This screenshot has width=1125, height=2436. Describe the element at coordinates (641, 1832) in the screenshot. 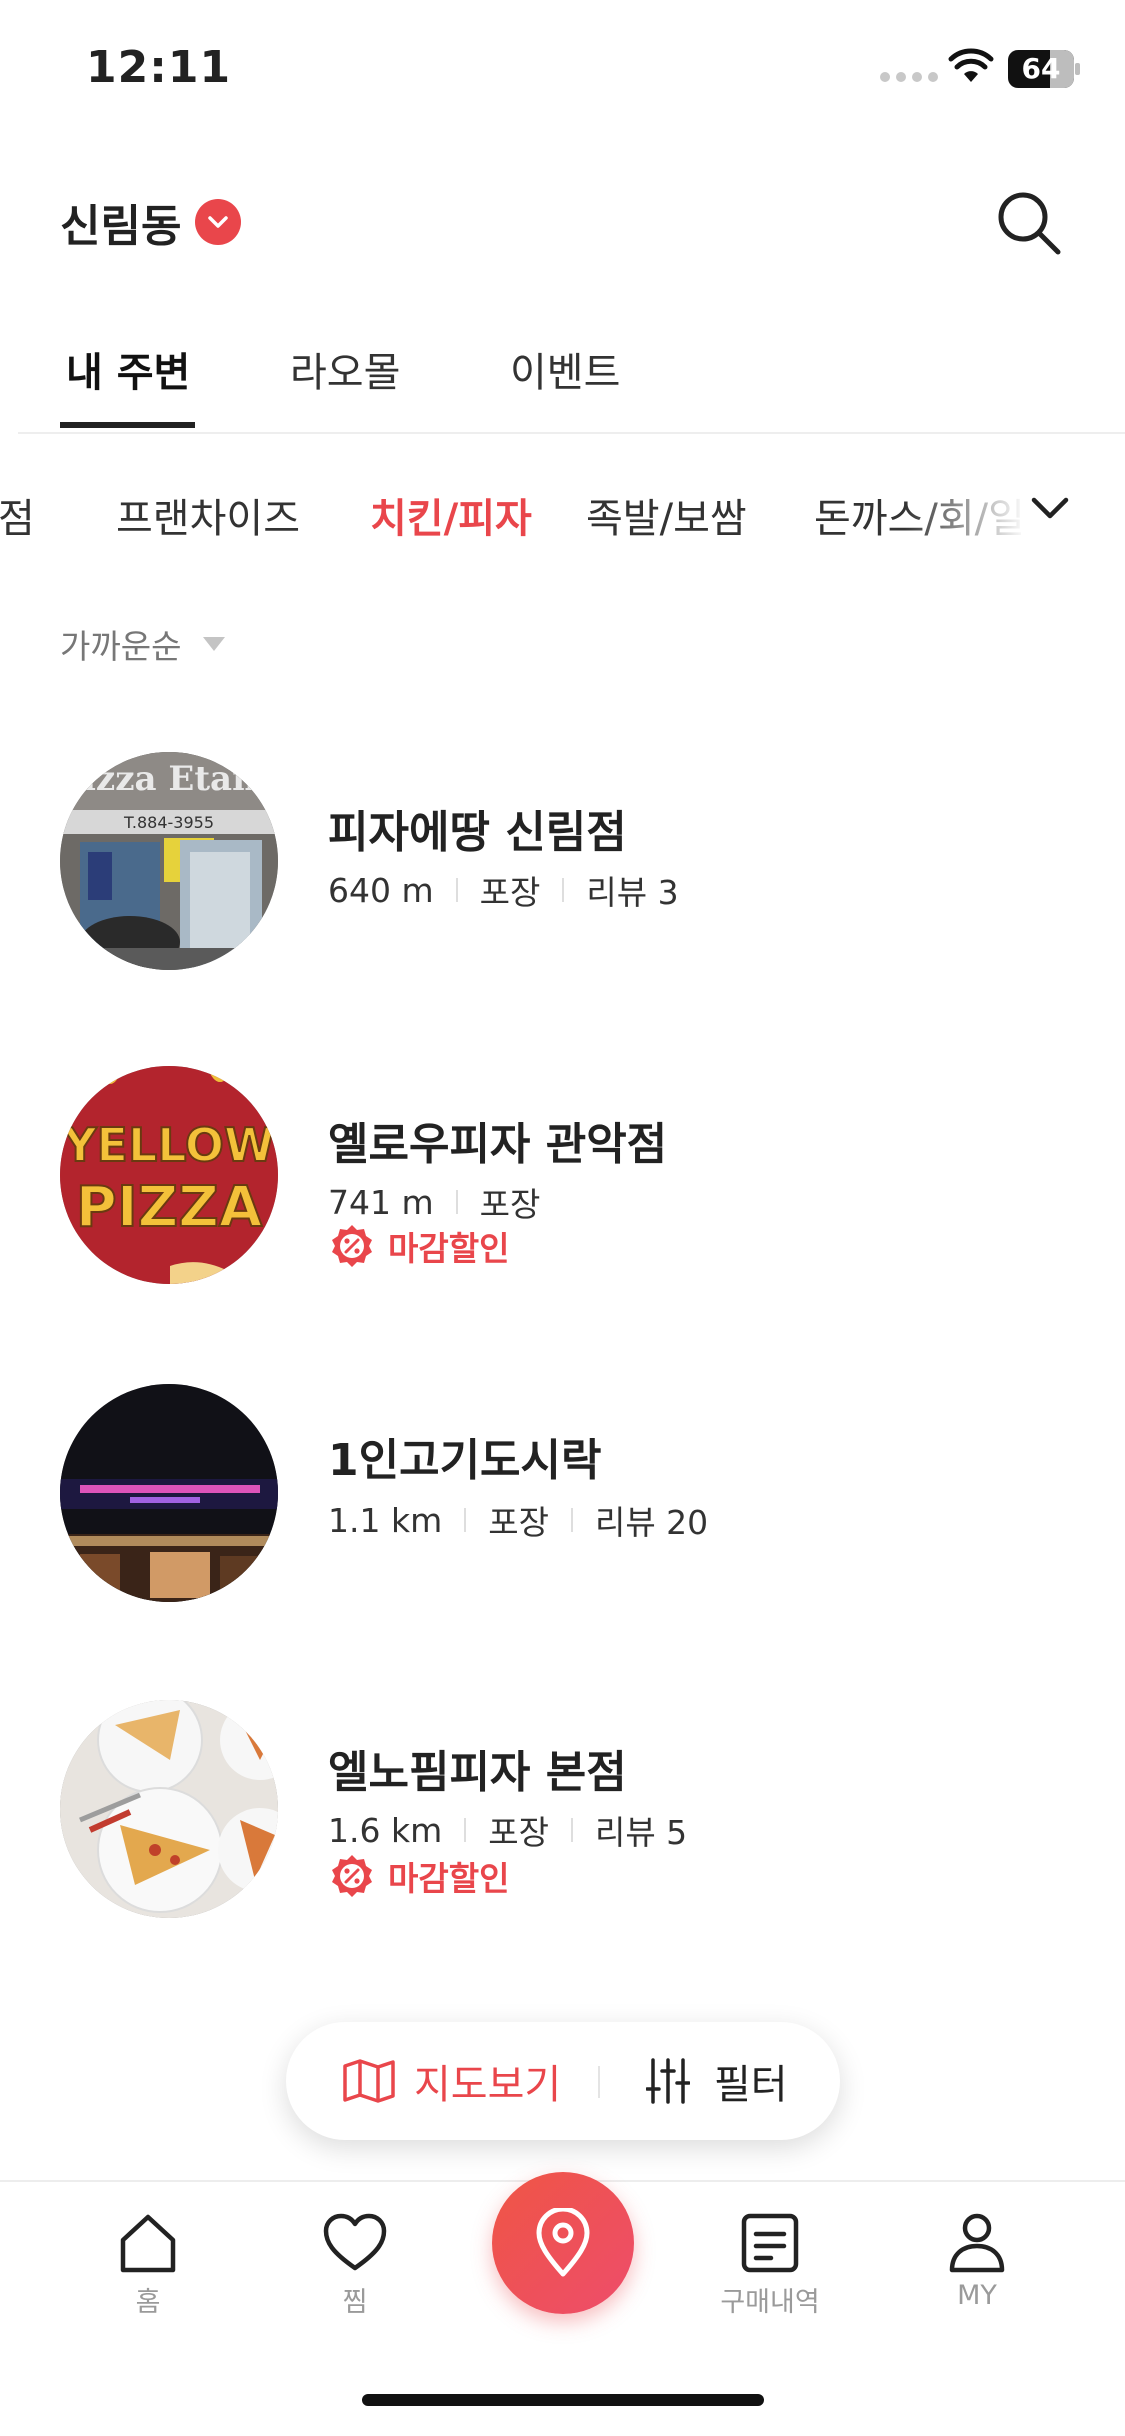

I see `store-review-count: 리뷰 5` at that location.